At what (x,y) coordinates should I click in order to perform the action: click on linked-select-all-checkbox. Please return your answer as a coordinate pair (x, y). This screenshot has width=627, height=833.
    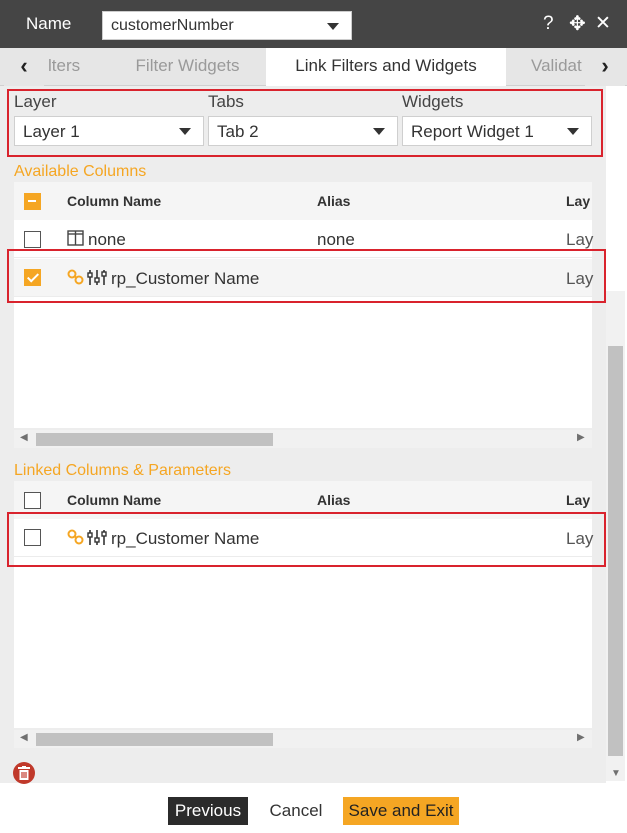
    Looking at the image, I should click on (32, 500).